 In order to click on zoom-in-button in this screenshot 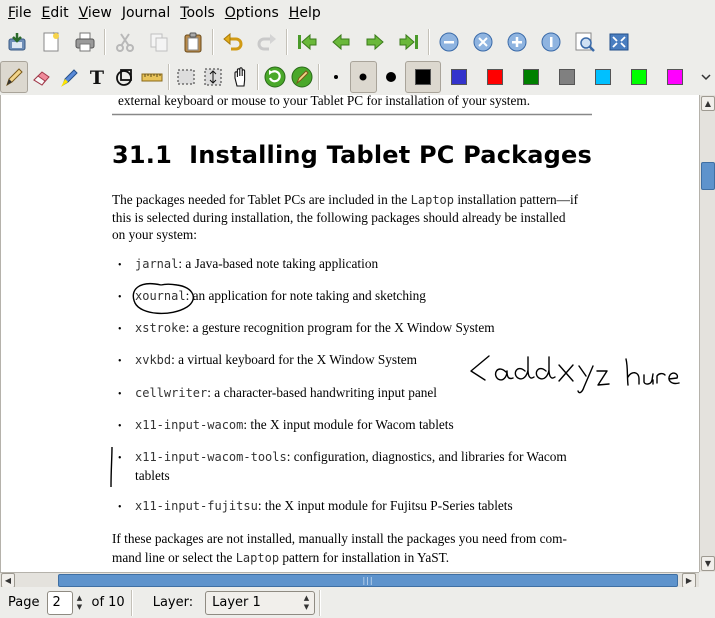, I will do `click(517, 42)`.